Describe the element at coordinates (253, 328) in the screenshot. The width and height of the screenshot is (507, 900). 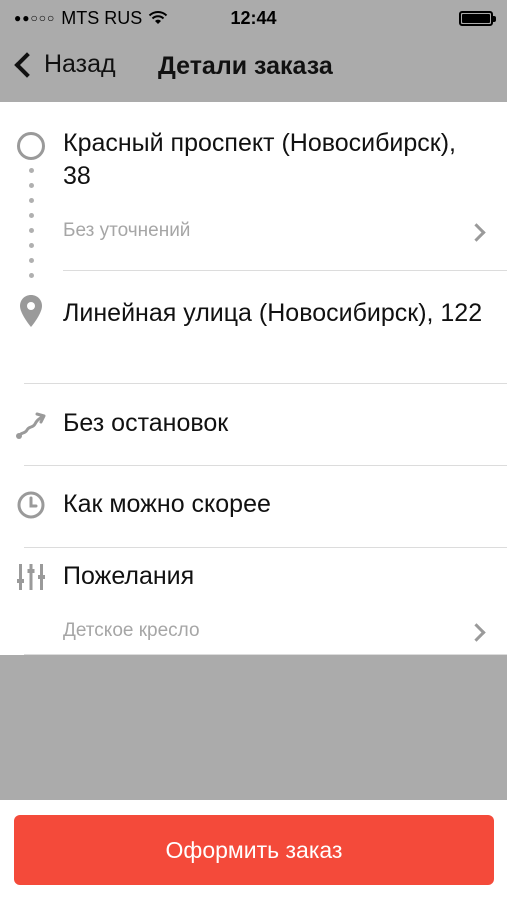
I see `route-to-row: Линейная улица (Новосибирск), 122` at that location.